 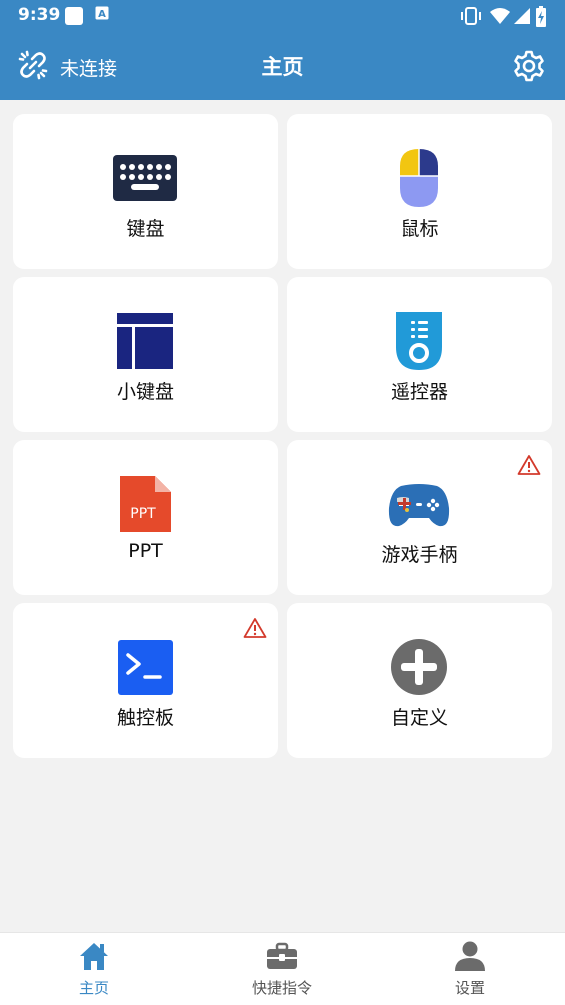 I want to click on app-bar: 未连接 主页, so click(x=282, y=66).